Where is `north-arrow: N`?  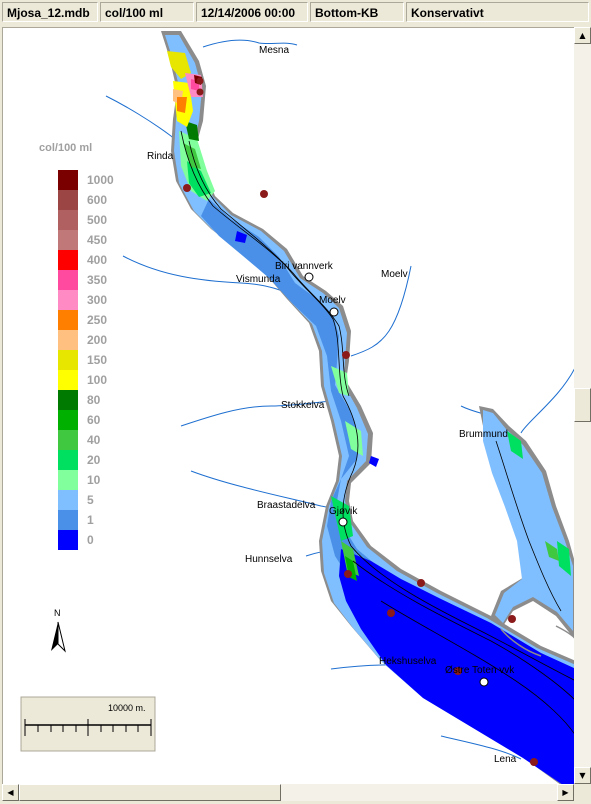
north-arrow: N is located at coordinates (58, 630).